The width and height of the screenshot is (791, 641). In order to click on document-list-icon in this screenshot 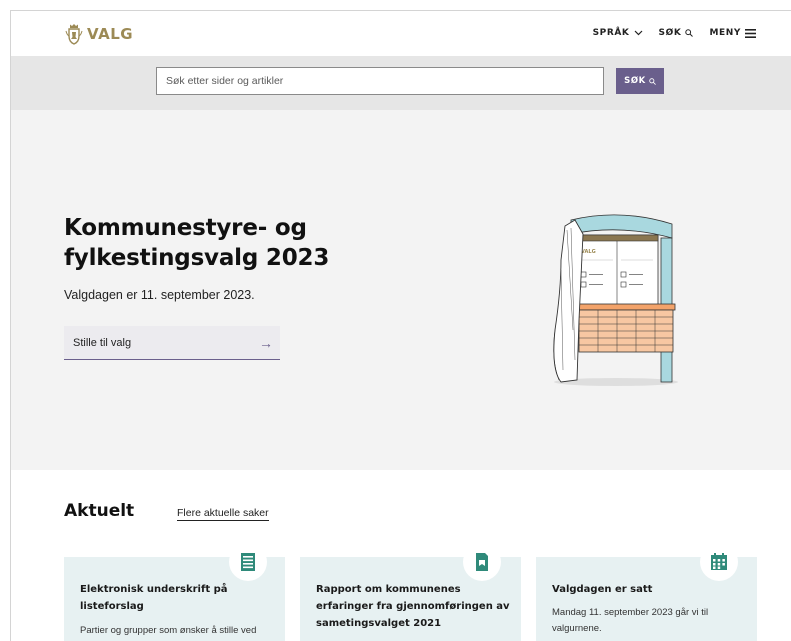, I will do `click(248, 562)`.